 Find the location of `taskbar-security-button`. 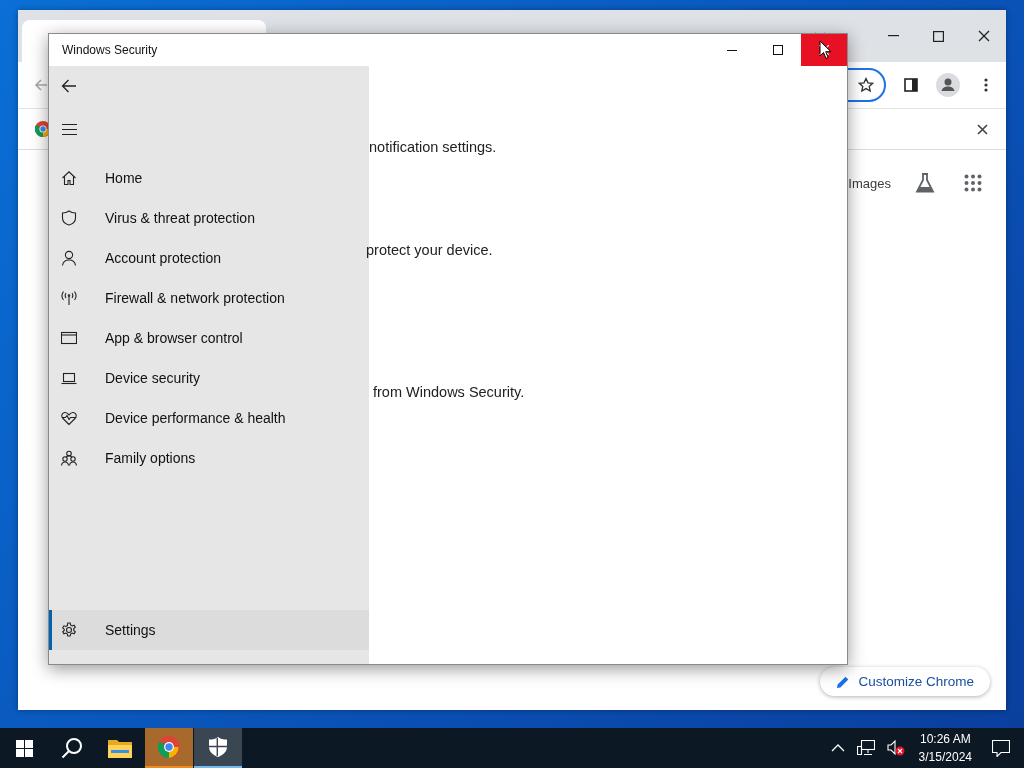

taskbar-security-button is located at coordinates (218, 748).